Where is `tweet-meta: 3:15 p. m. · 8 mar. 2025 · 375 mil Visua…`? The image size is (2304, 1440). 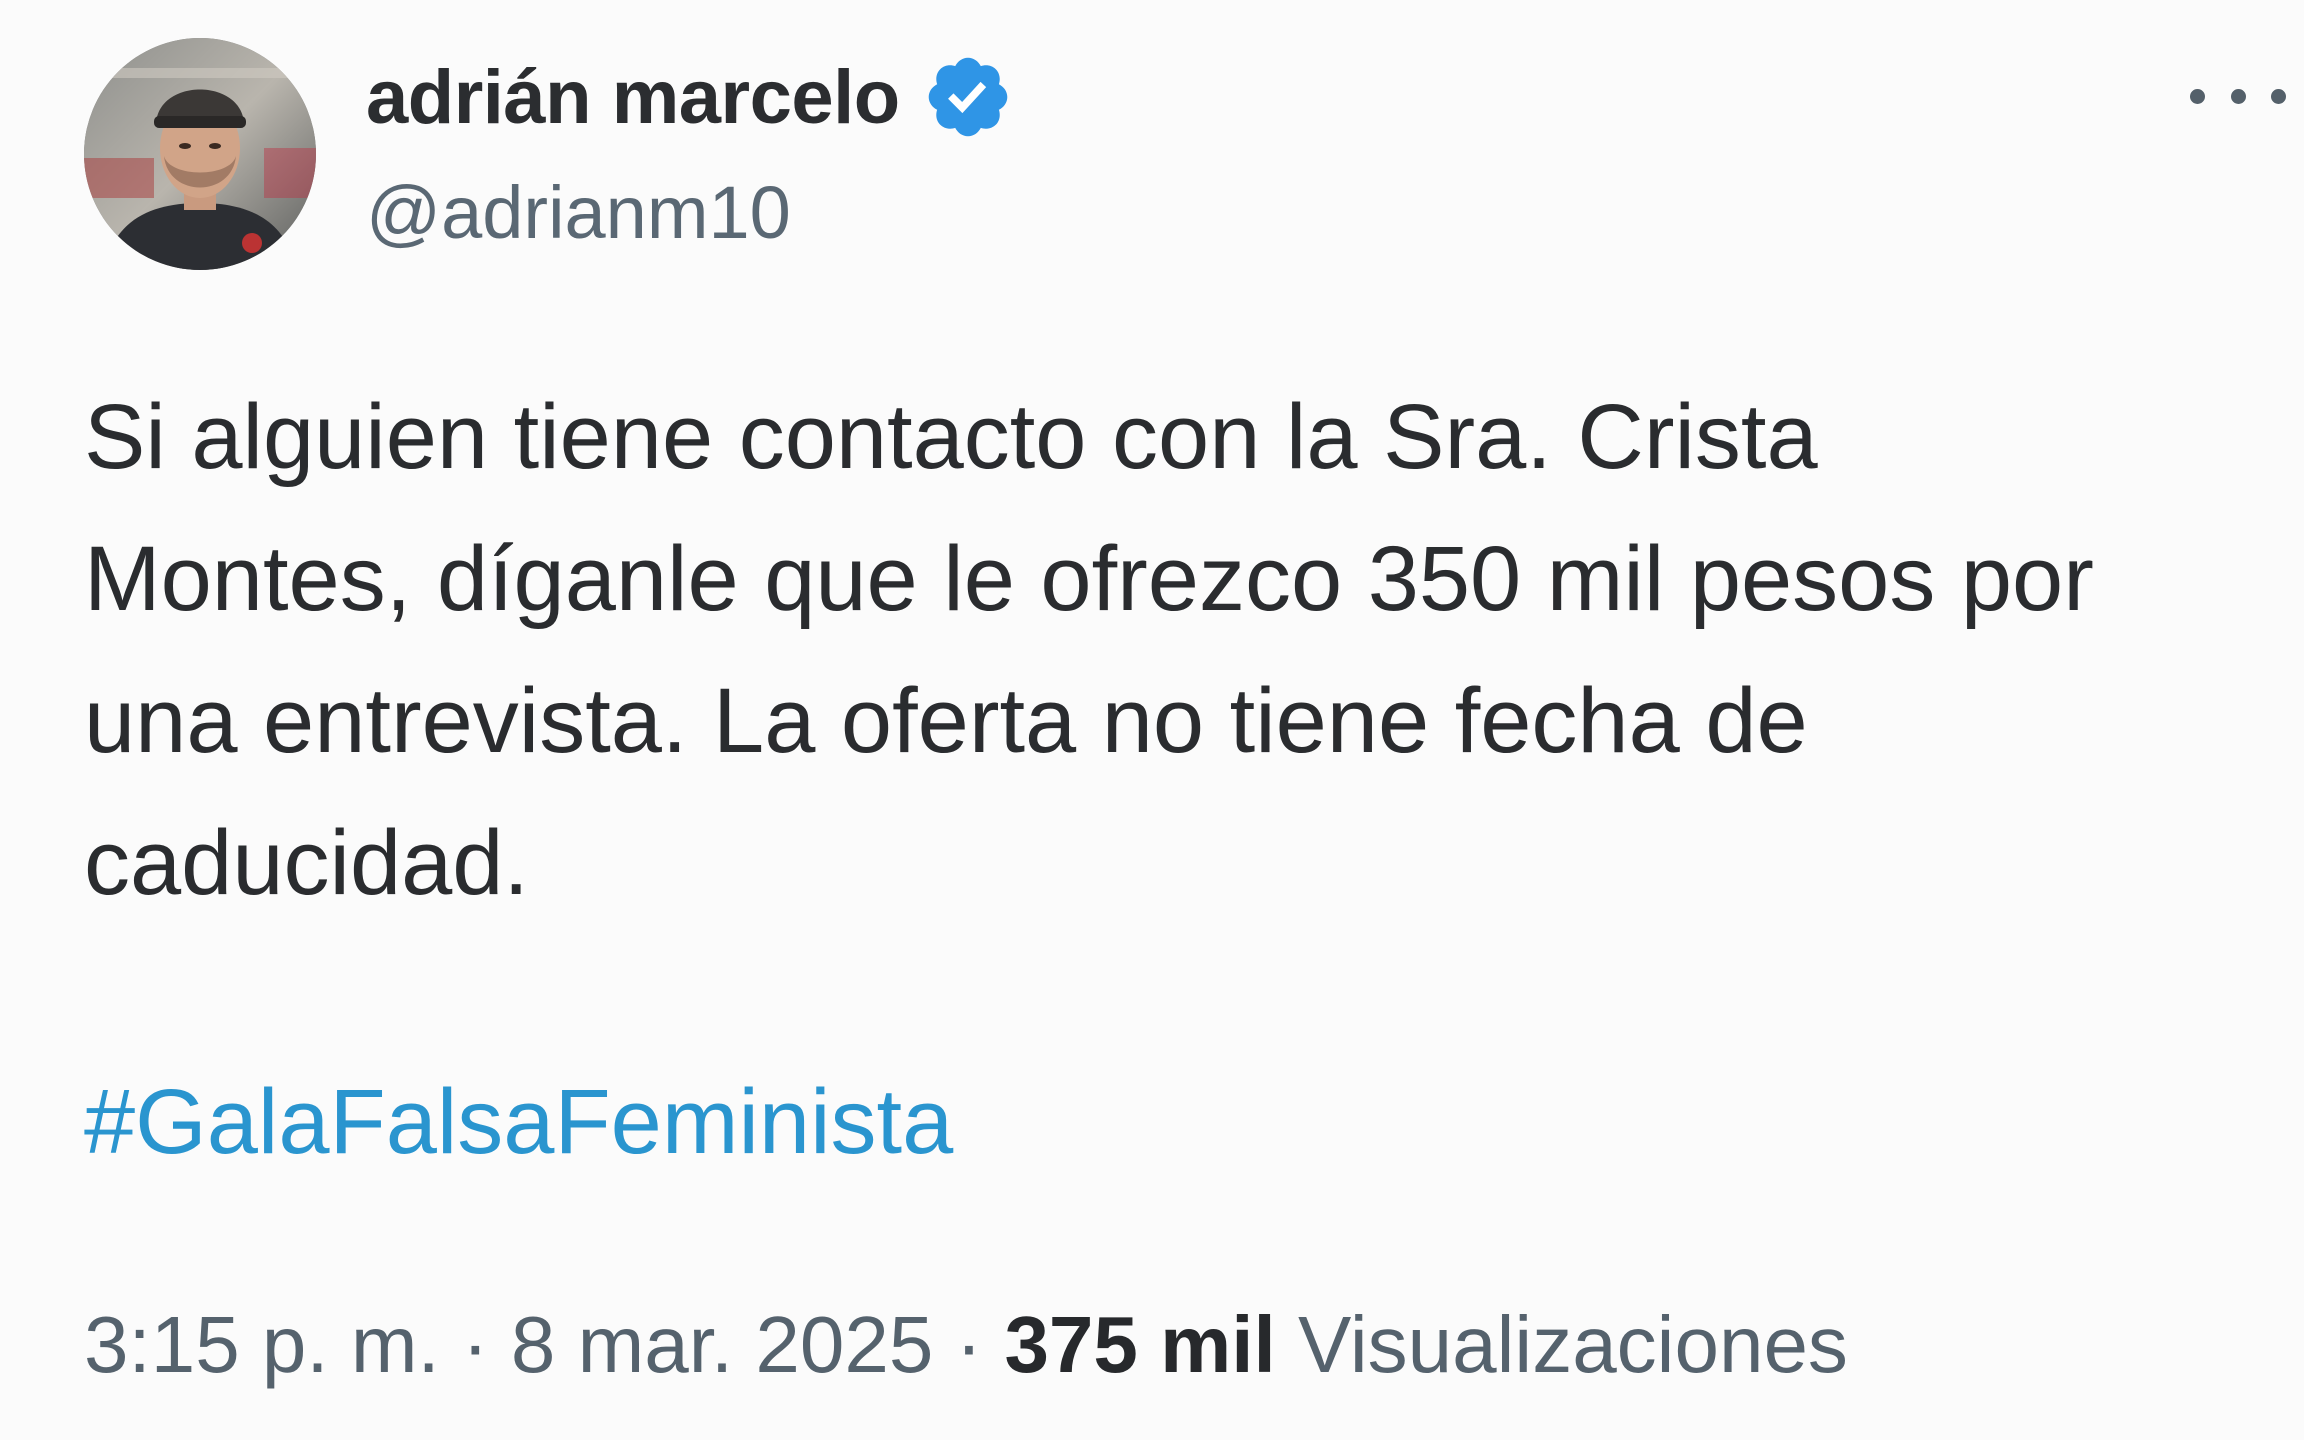
tweet-meta: 3:15 p. m. · 8 mar. 2025 · 375 mil Visua… is located at coordinates (966, 1345).